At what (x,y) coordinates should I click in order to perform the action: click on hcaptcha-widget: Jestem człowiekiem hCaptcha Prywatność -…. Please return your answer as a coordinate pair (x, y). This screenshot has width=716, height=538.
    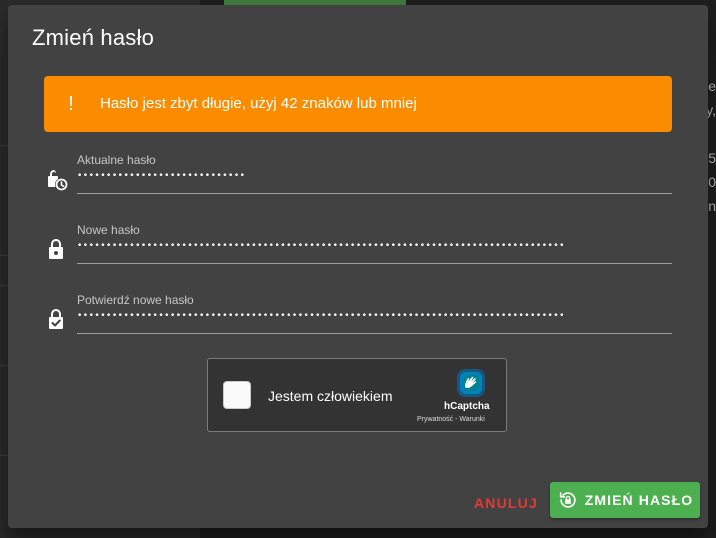
    Looking at the image, I should click on (357, 395).